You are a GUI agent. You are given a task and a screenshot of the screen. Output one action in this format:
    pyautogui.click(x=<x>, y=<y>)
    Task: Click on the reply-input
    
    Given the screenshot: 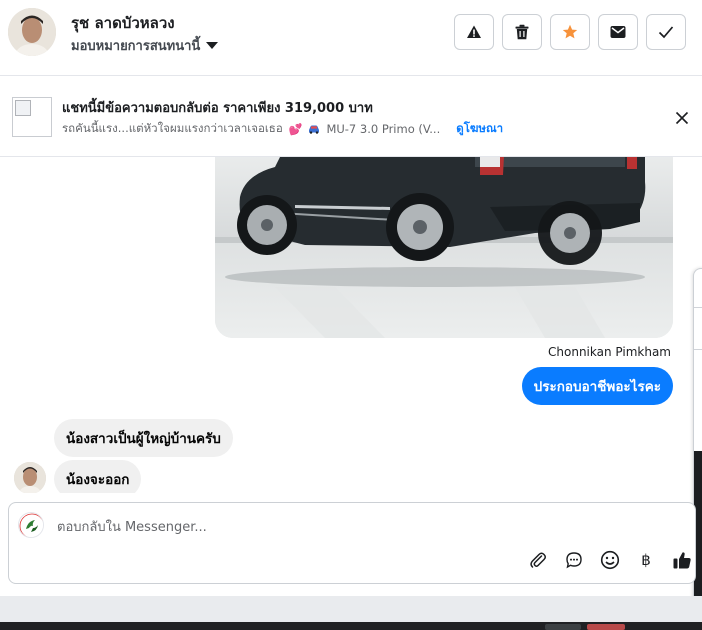 What is the action you would take?
    pyautogui.click(x=337, y=527)
    